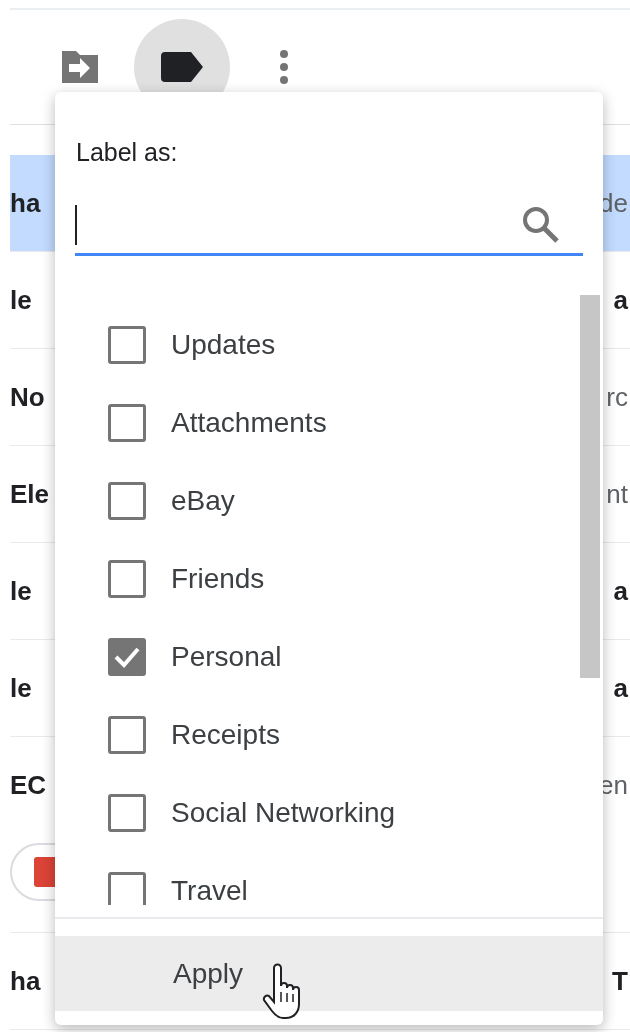 The width and height of the screenshot is (630, 1032). I want to click on label-name: Friends, so click(218, 579).